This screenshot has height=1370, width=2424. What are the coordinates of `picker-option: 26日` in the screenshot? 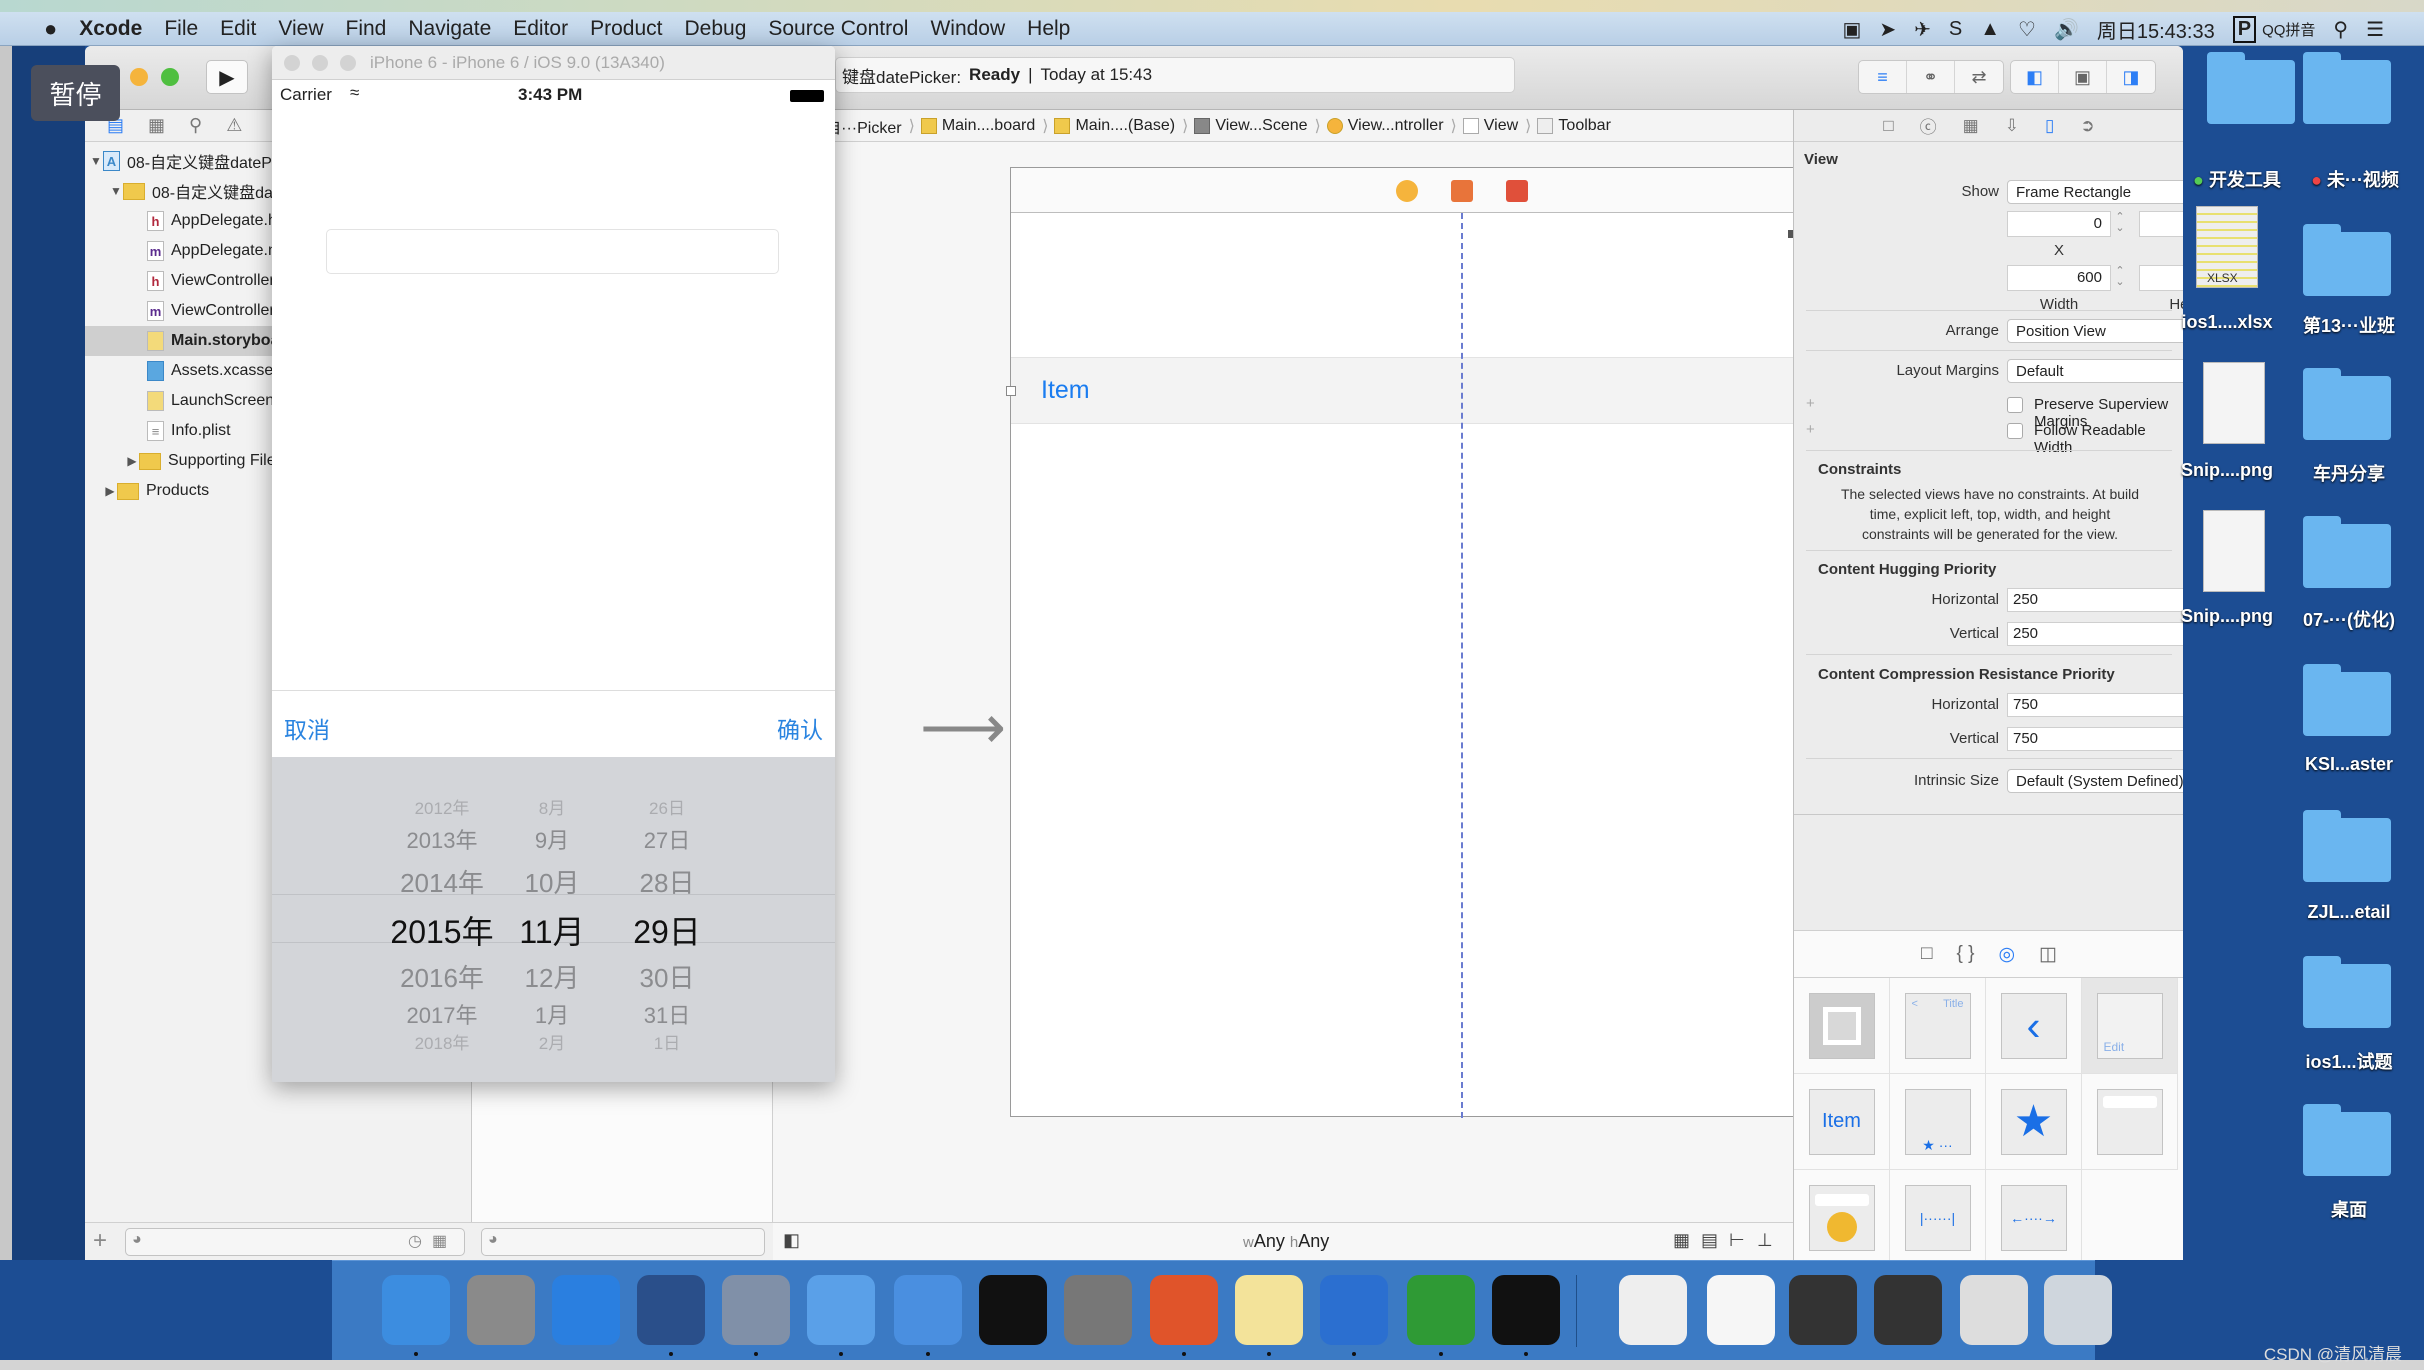 It's located at (667, 806).